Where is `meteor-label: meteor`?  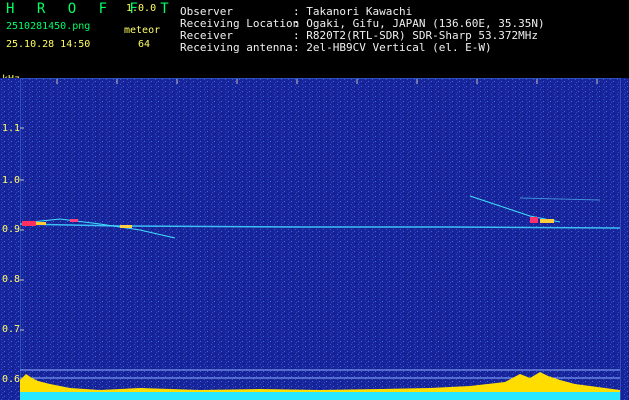
meteor-label: meteor is located at coordinates (142, 30).